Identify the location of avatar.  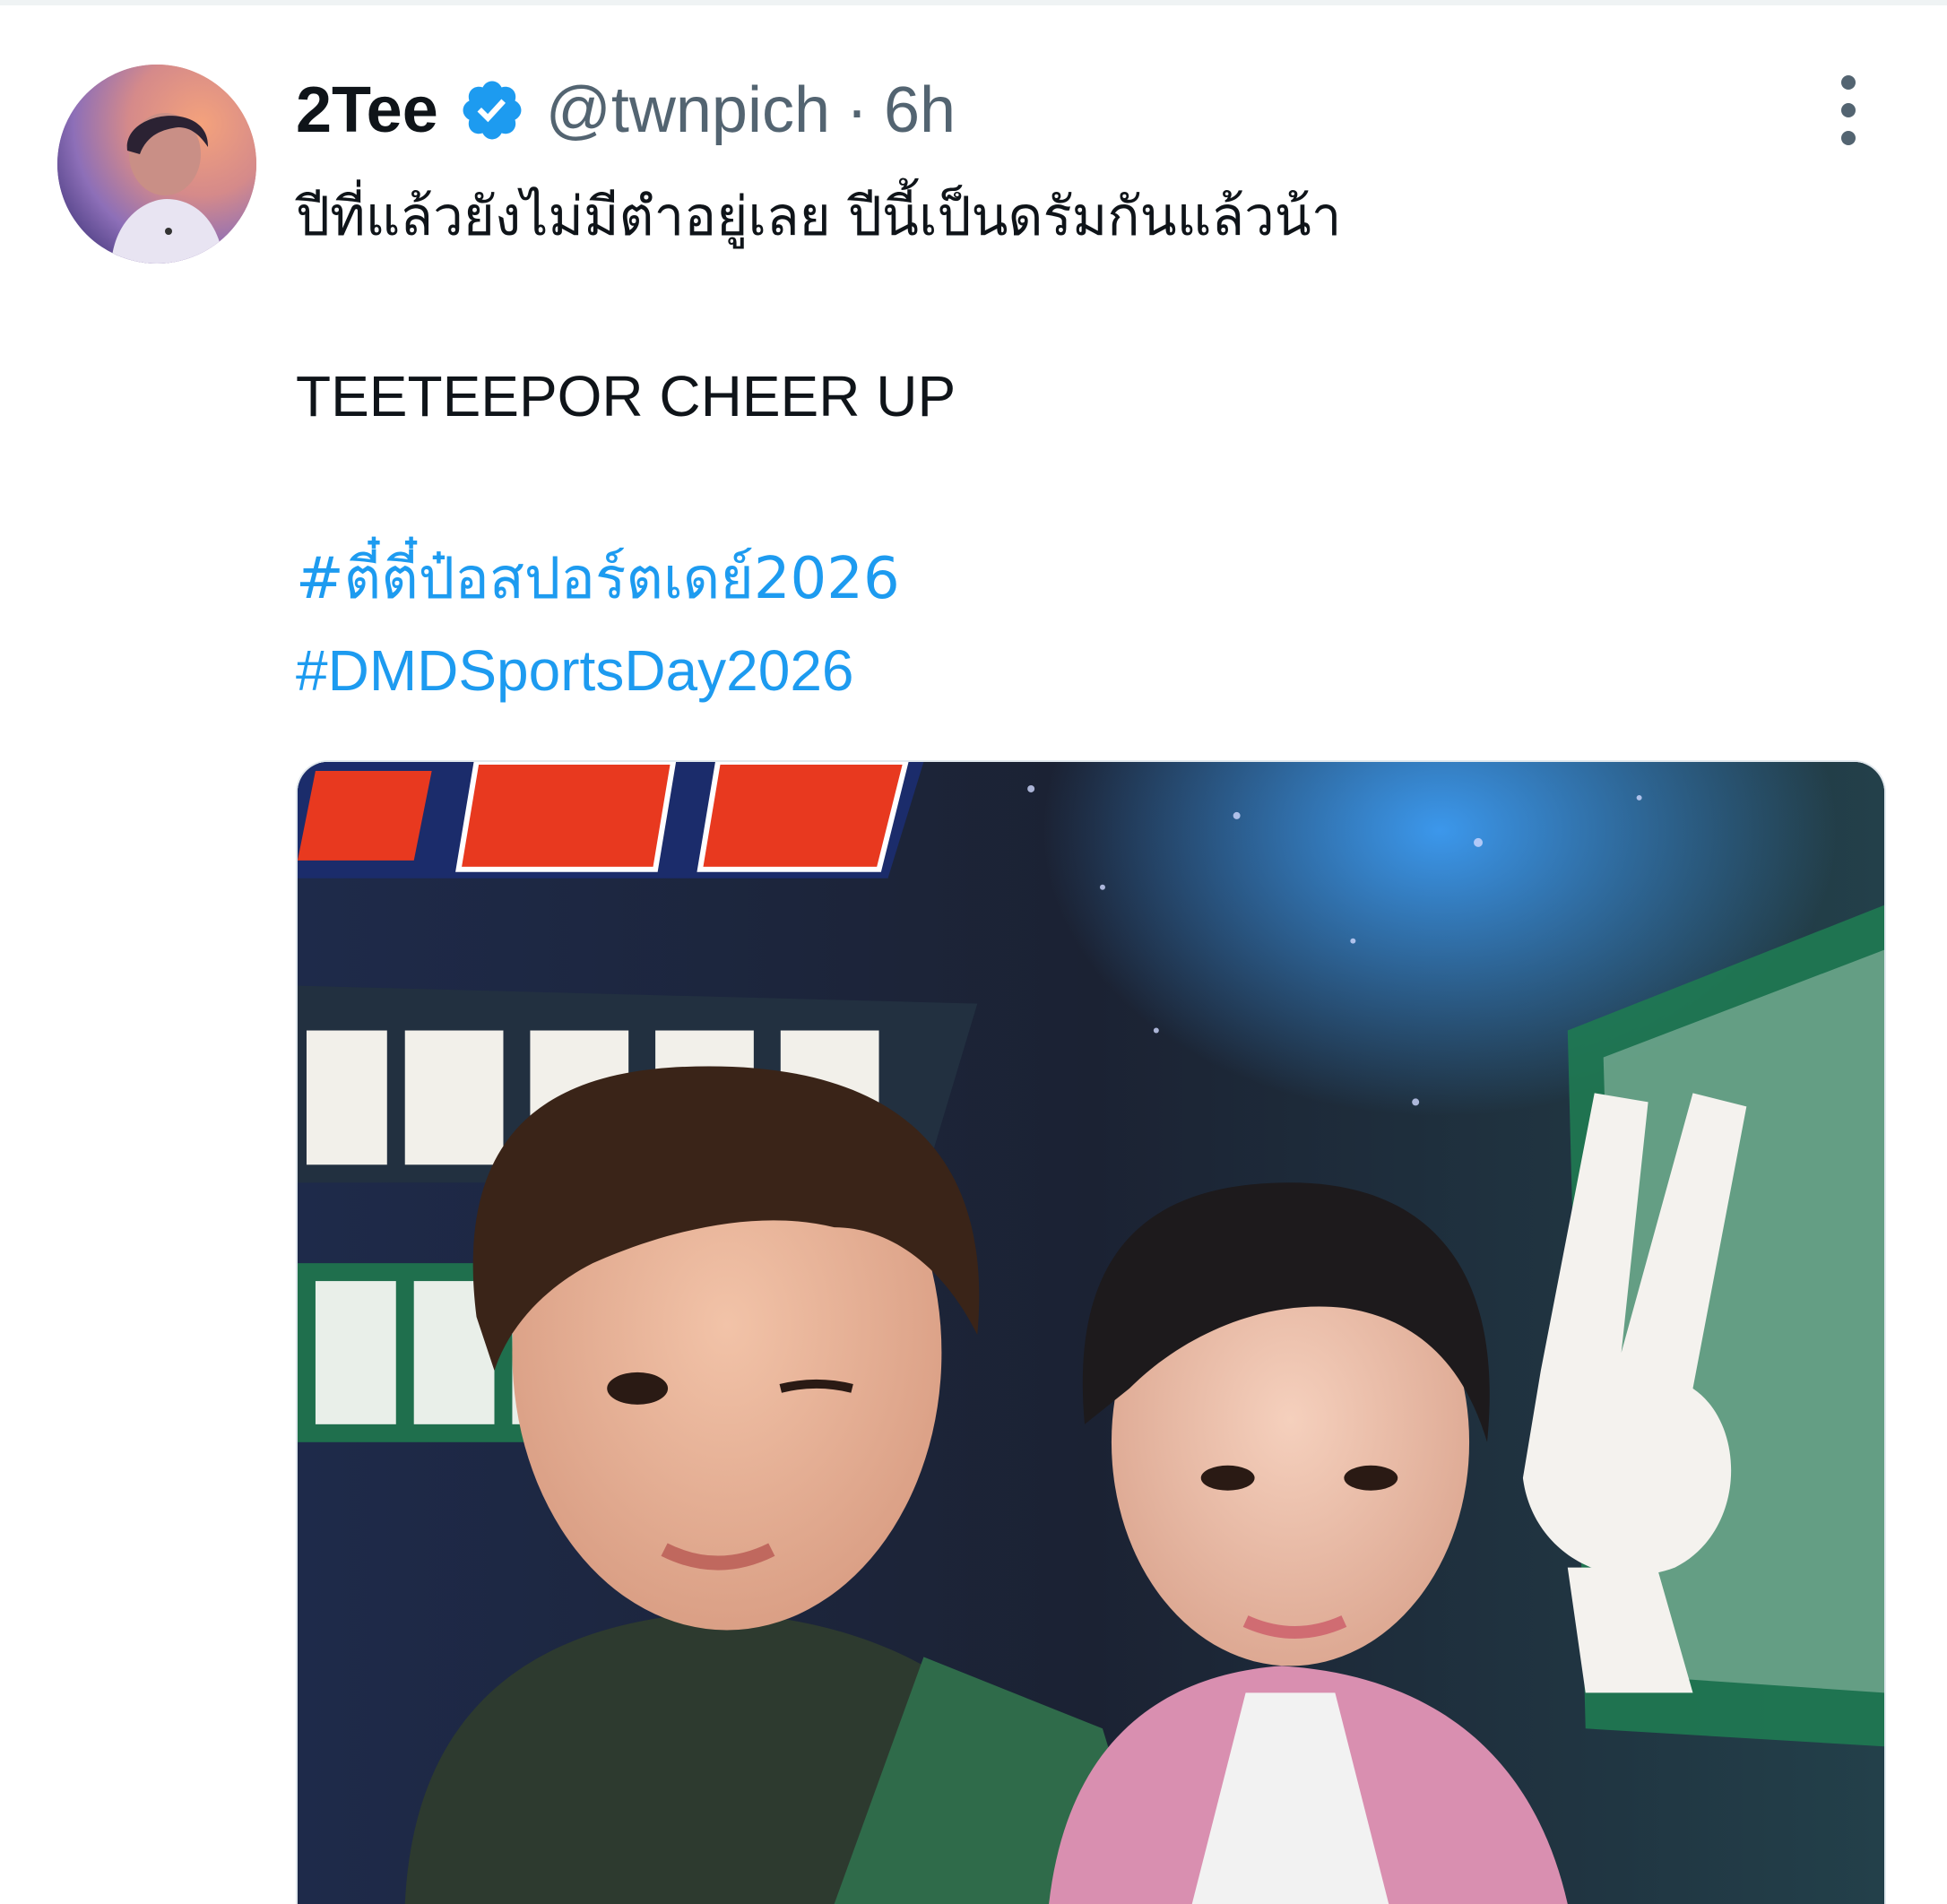
(156, 164).